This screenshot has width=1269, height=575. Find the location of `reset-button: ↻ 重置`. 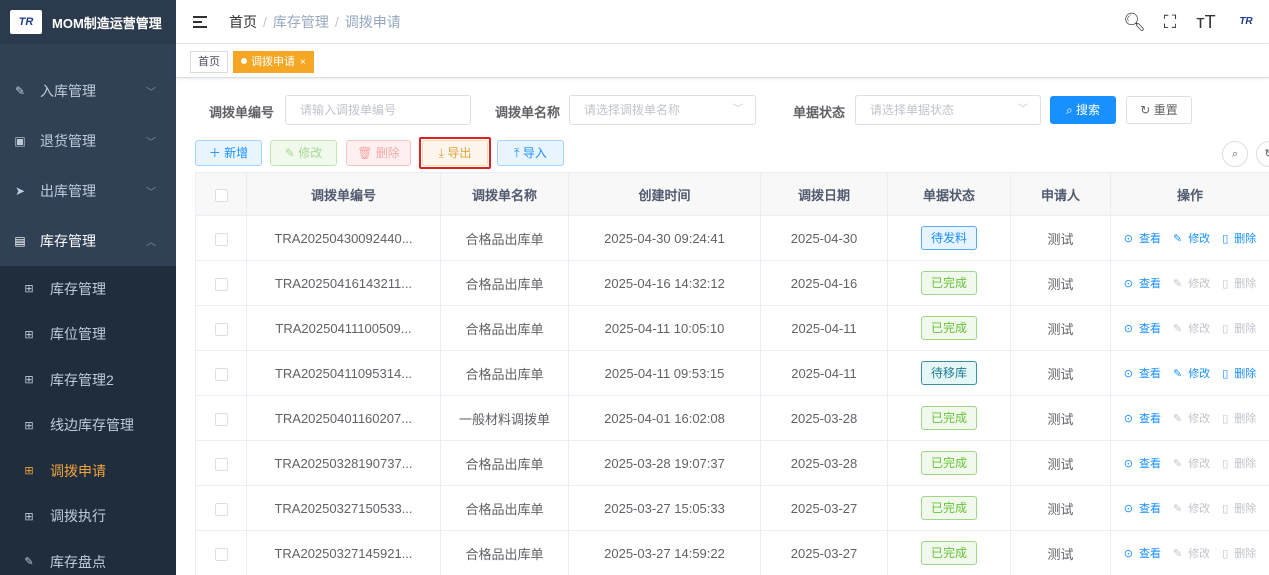

reset-button: ↻ 重置 is located at coordinates (1159, 110).